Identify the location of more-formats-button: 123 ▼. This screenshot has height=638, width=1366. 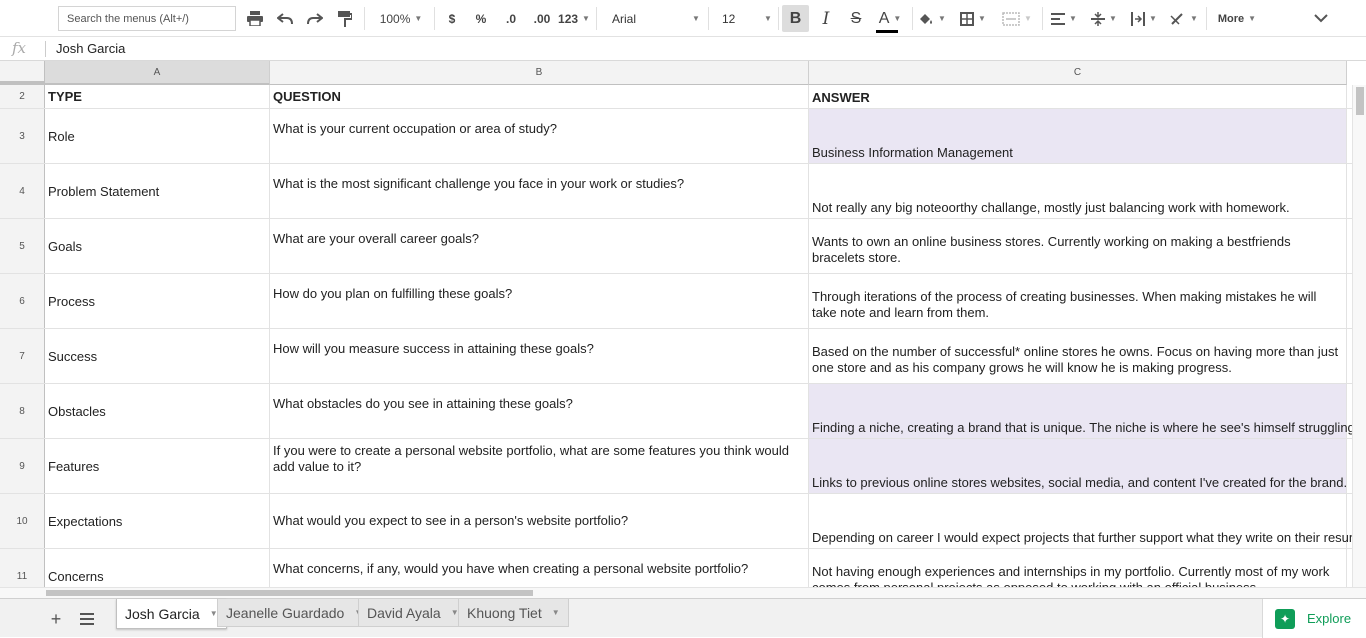
(574, 18).